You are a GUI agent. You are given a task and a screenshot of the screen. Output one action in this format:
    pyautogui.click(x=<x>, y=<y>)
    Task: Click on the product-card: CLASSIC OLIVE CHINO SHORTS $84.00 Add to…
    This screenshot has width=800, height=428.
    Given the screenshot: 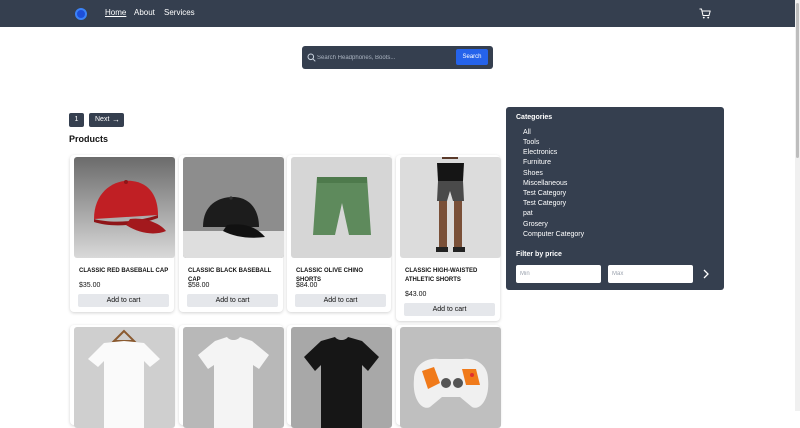 What is the action you would take?
    pyautogui.click(x=339, y=233)
    